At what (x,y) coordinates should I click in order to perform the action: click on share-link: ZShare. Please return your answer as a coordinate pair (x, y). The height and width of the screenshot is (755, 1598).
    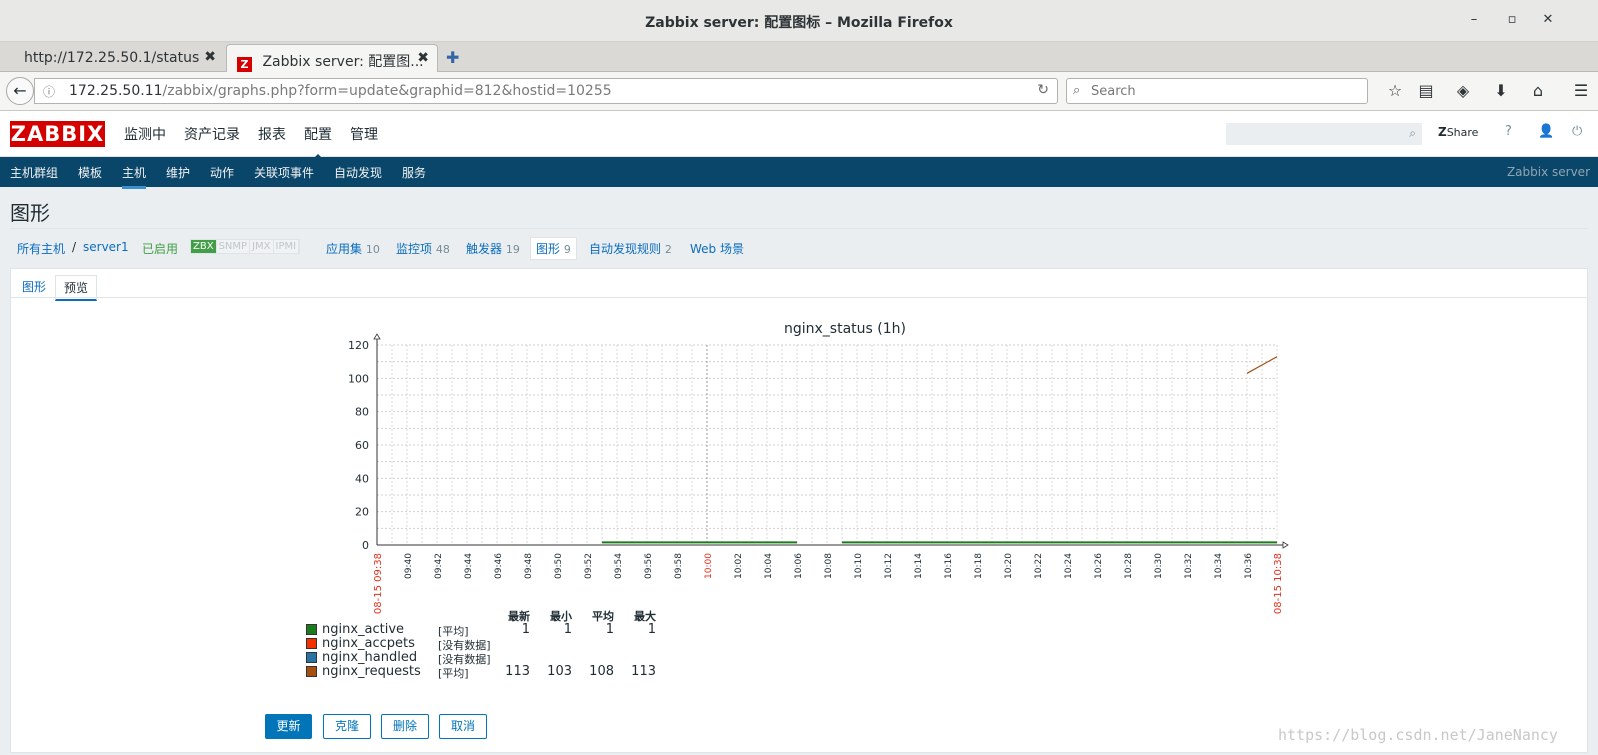
    Looking at the image, I should click on (1458, 132).